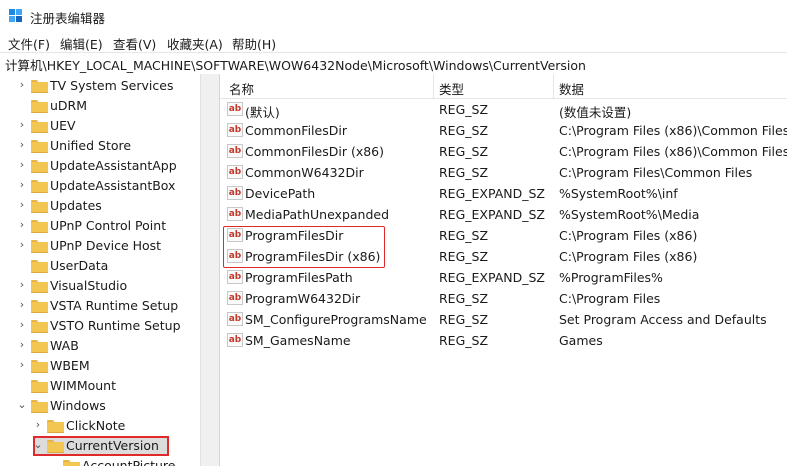 This screenshot has width=787, height=466. I want to click on tree-item: WIMMount, so click(100, 386).